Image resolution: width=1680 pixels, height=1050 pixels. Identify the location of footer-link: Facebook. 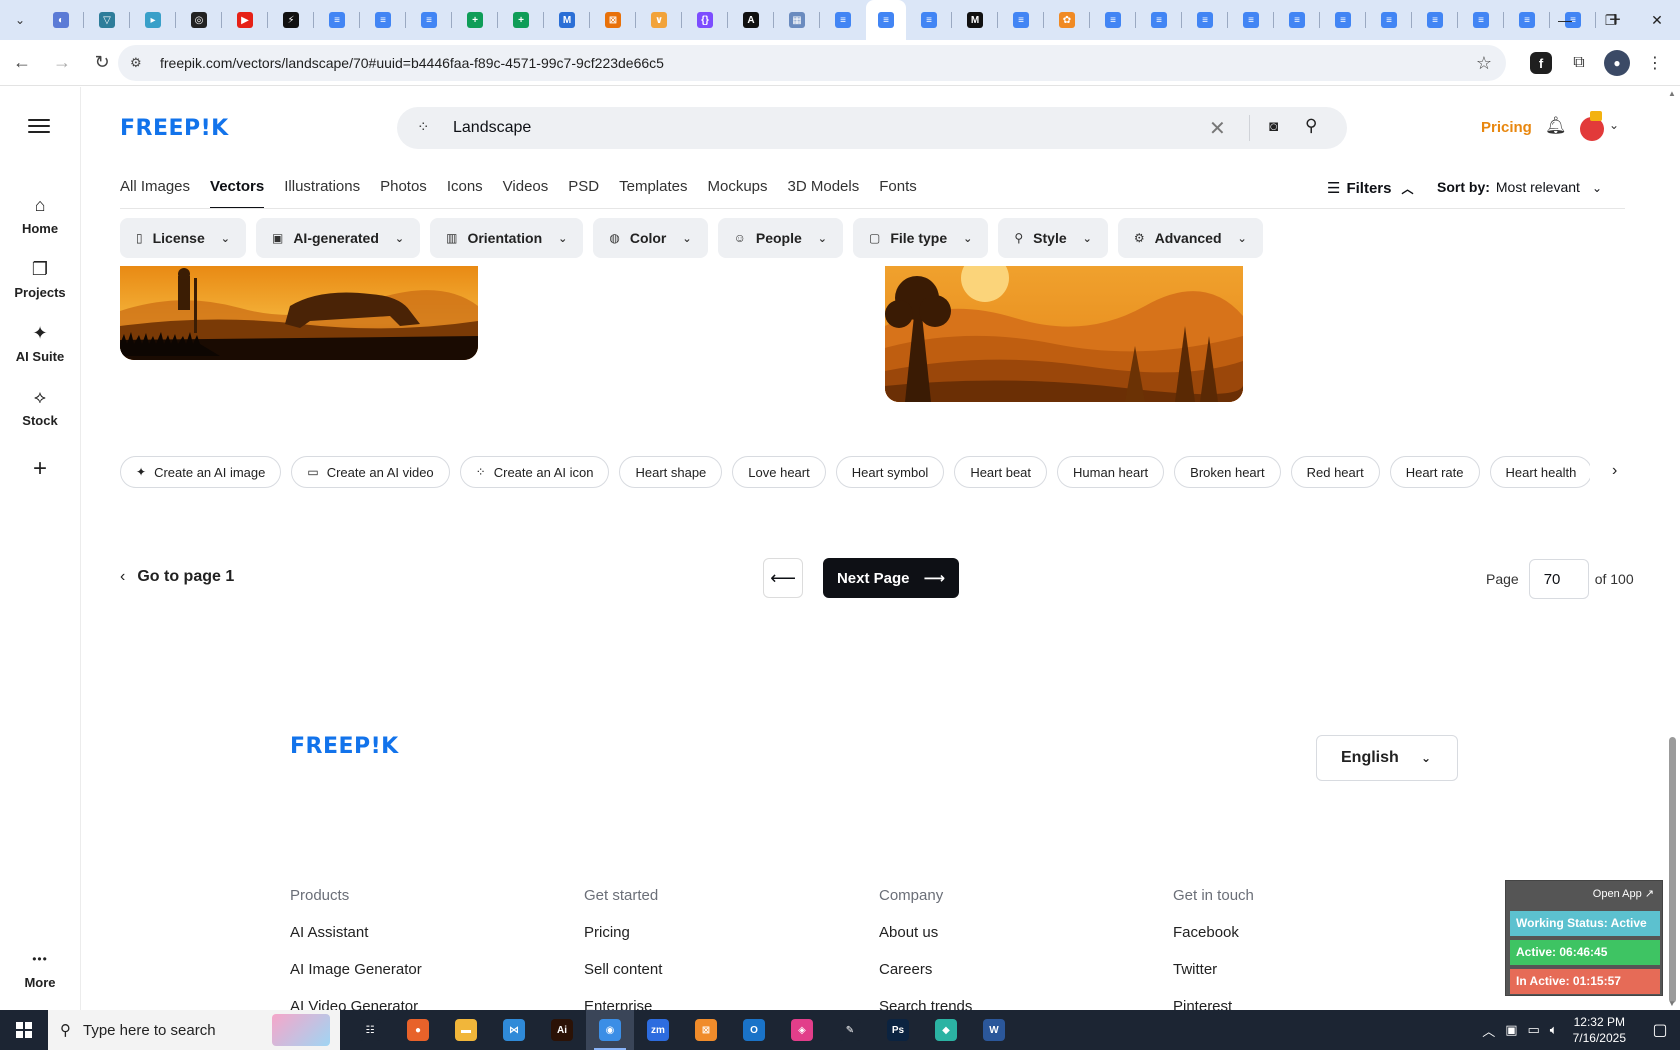
(1213, 932).